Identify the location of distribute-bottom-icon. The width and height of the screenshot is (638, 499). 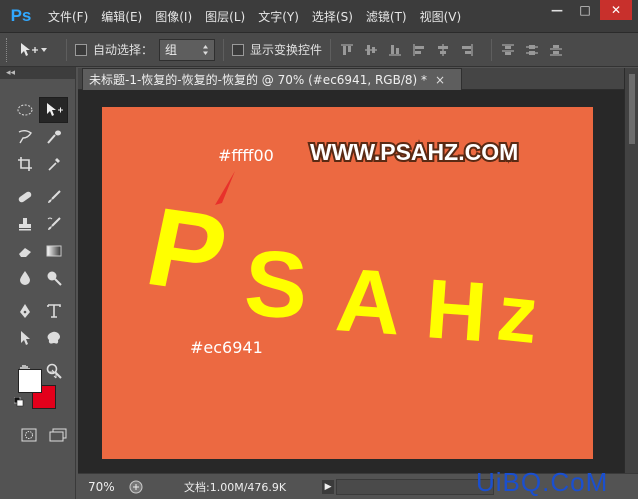
(556, 50).